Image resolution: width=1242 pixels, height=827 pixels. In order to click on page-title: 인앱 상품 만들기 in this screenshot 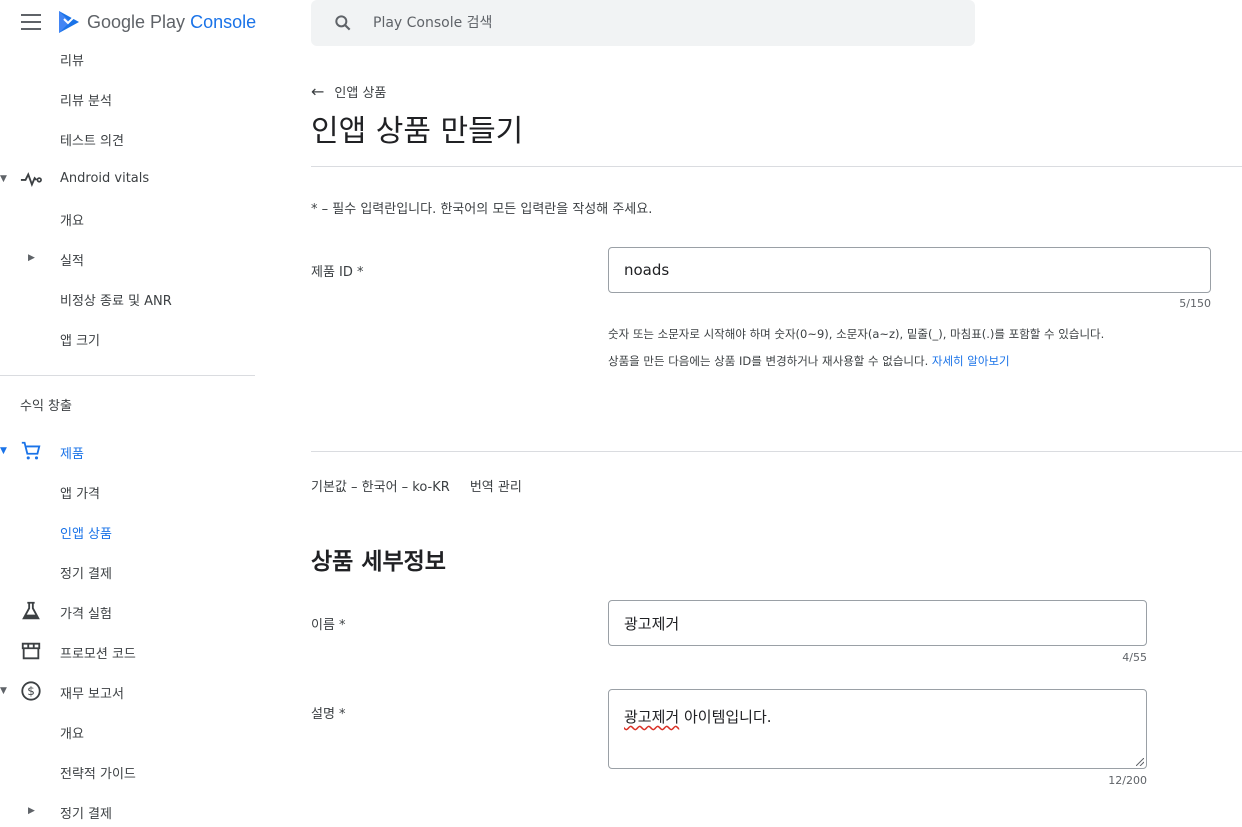, I will do `click(417, 131)`.